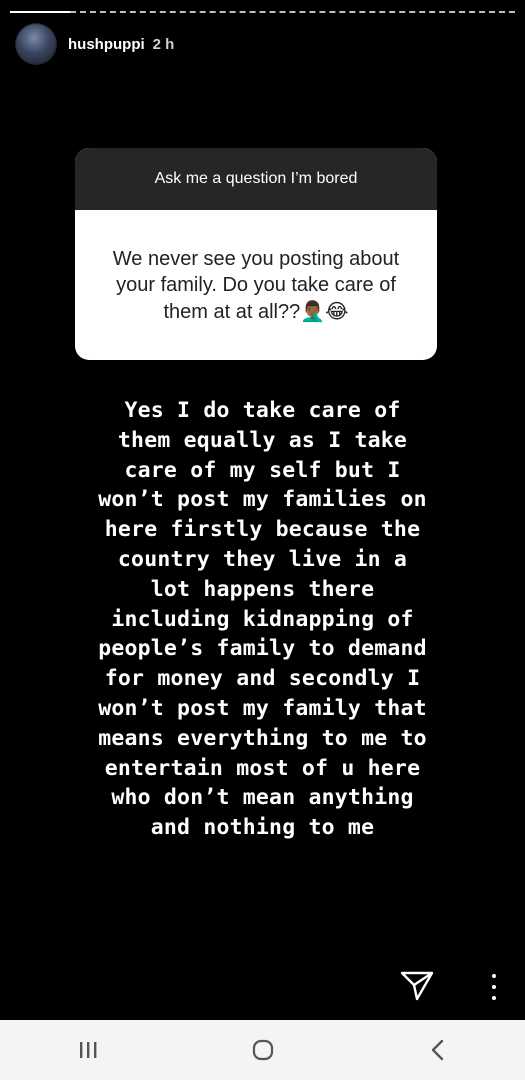 The width and height of the screenshot is (525, 1080). Describe the element at coordinates (36, 44) in the screenshot. I see `avatar` at that location.